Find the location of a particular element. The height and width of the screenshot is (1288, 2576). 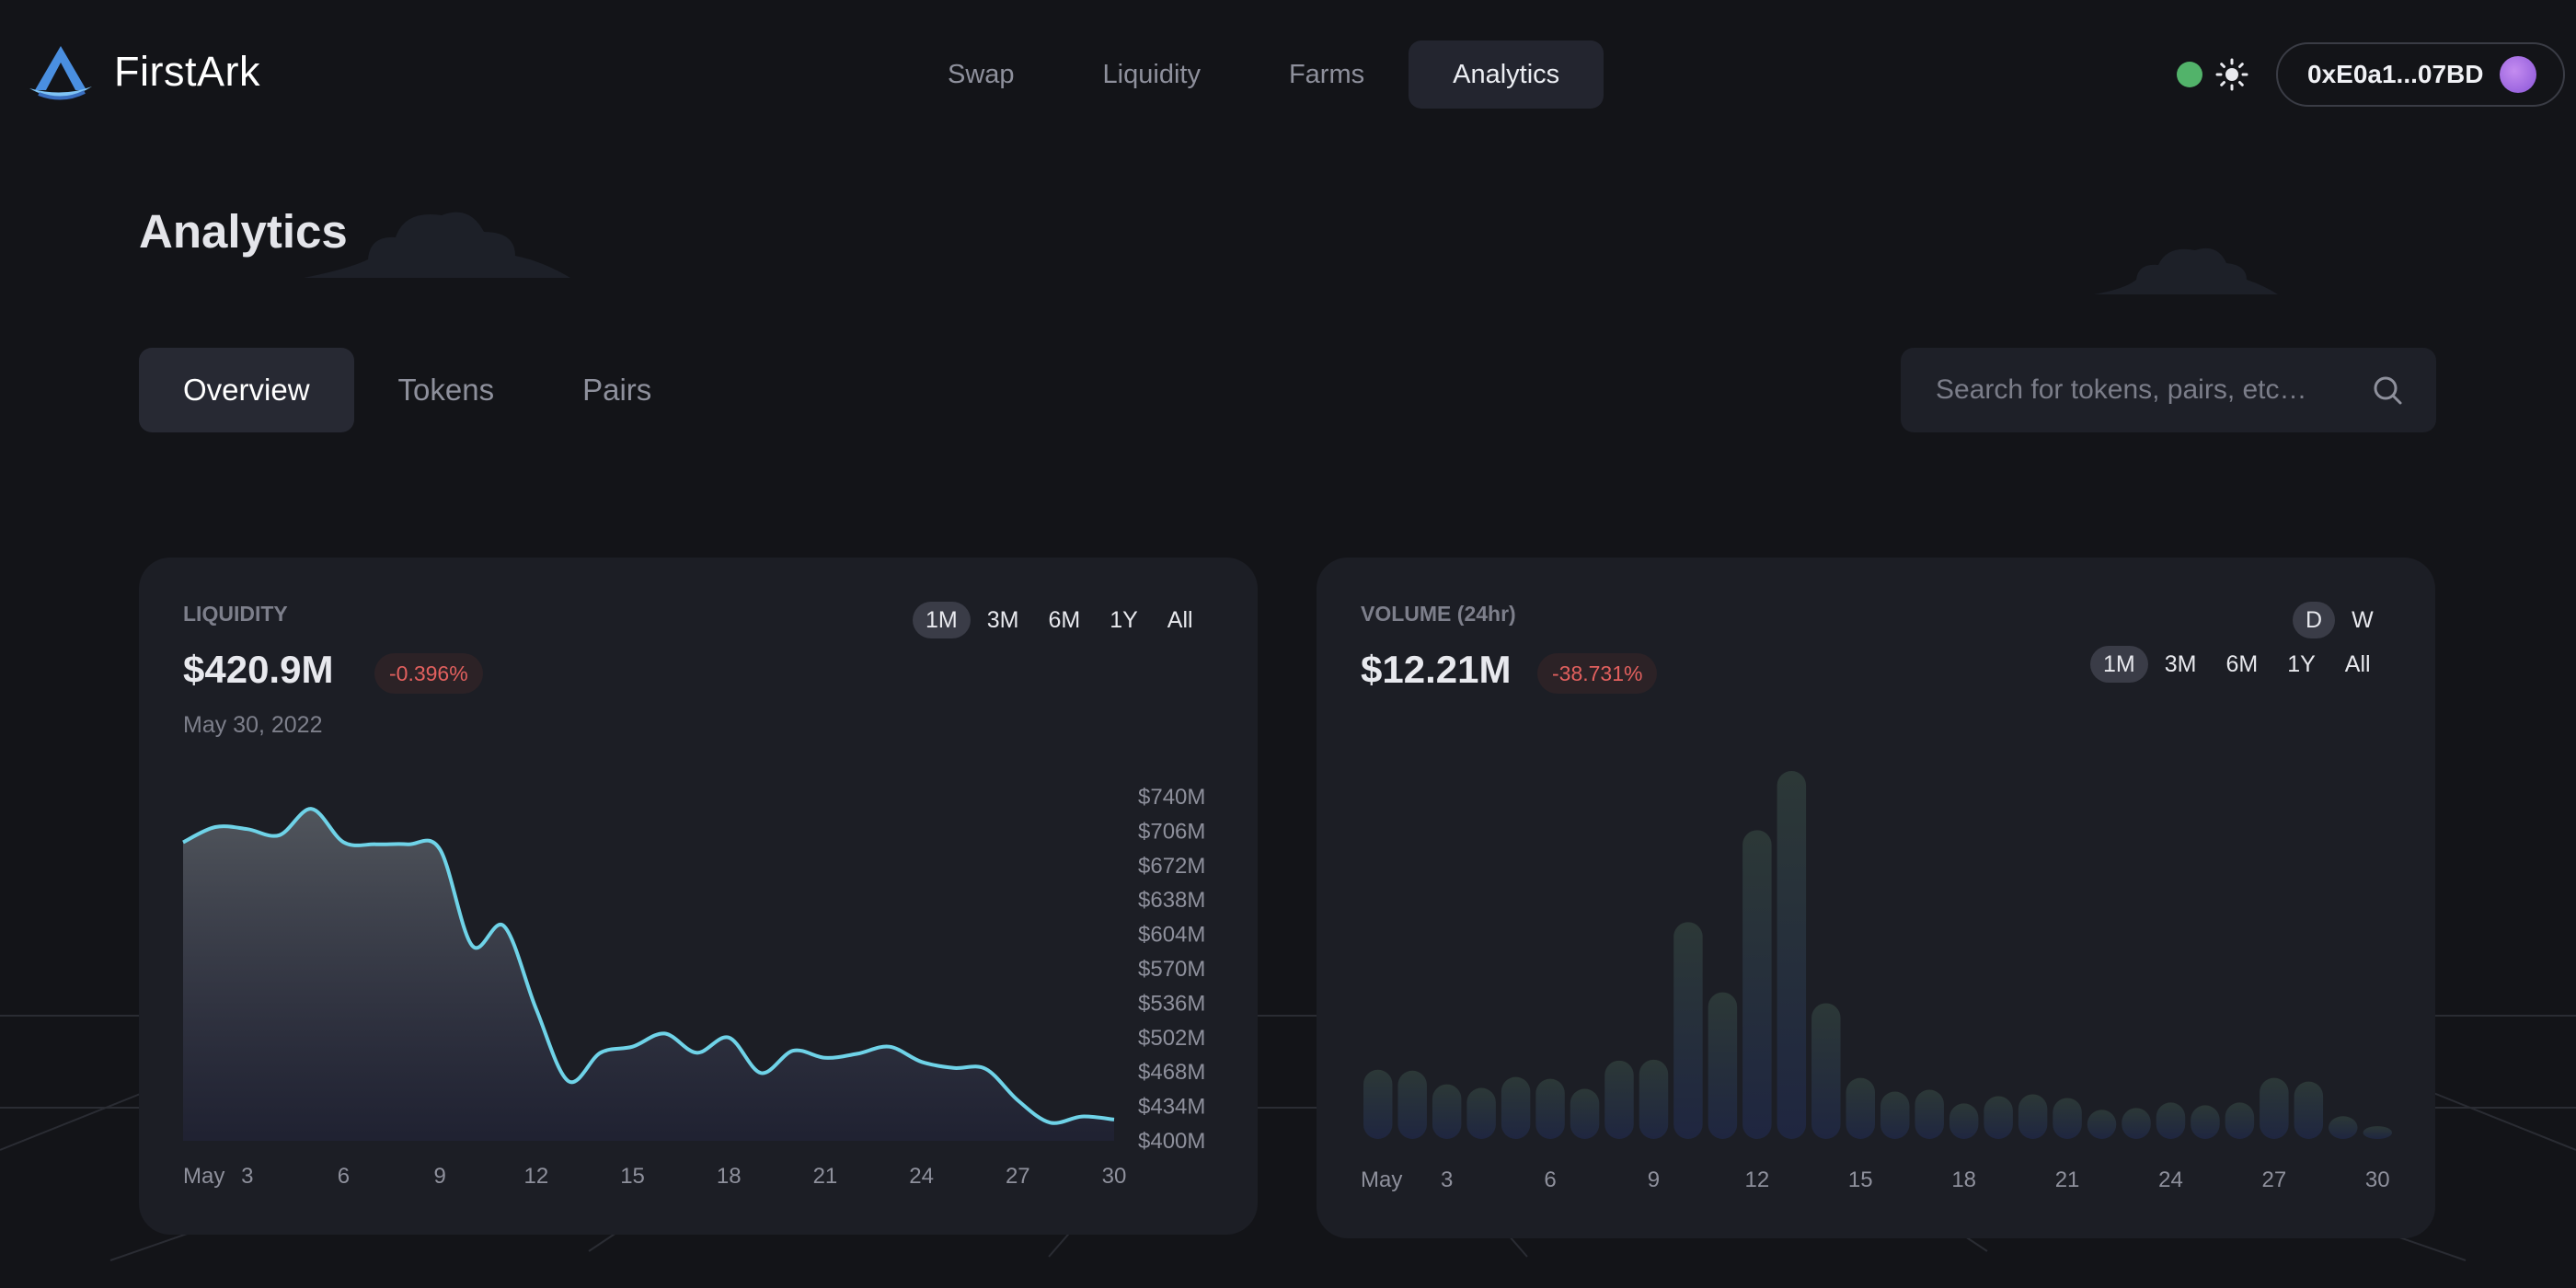

wallet-address: 0xE0a1...07BD is located at coordinates (2395, 74).